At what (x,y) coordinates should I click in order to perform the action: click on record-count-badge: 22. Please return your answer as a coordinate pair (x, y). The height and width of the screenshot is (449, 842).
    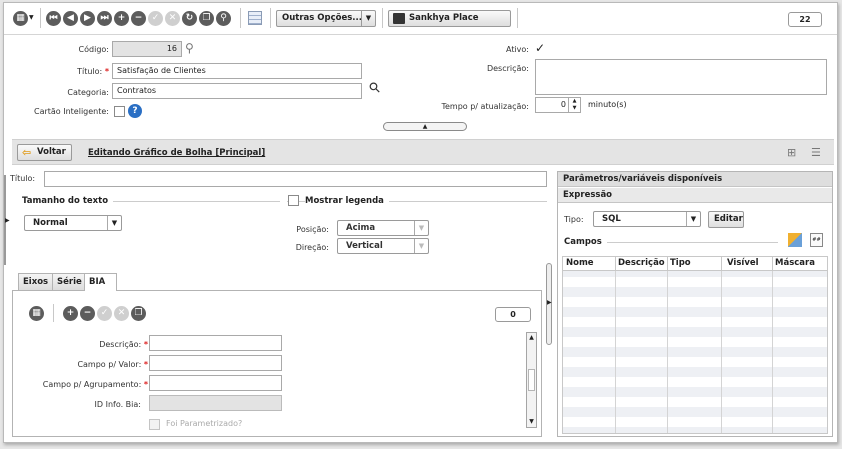
    Looking at the image, I should click on (805, 19).